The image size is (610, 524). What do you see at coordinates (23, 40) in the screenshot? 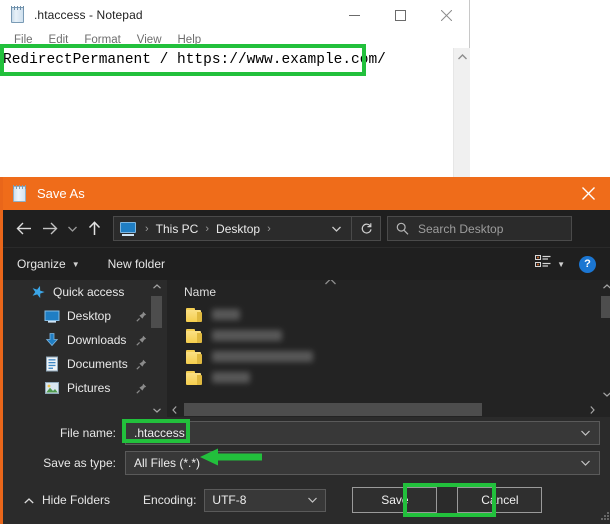
I see `menu-file: File` at bounding box center [23, 40].